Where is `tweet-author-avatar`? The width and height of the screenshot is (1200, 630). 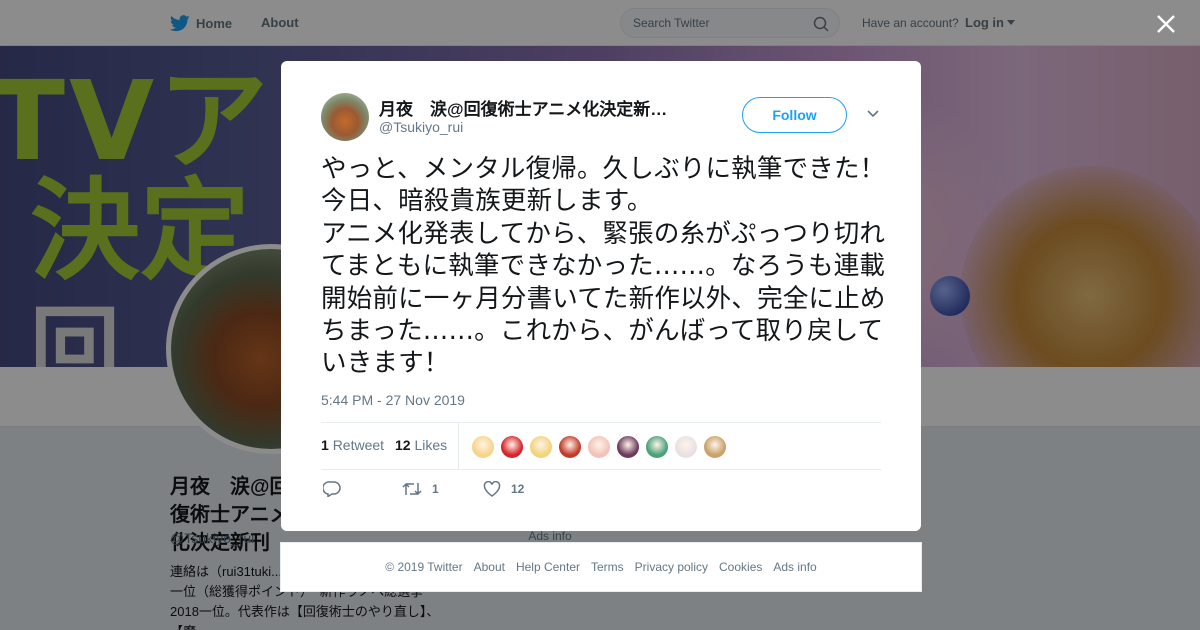
tweet-author-avatar is located at coordinates (345, 117).